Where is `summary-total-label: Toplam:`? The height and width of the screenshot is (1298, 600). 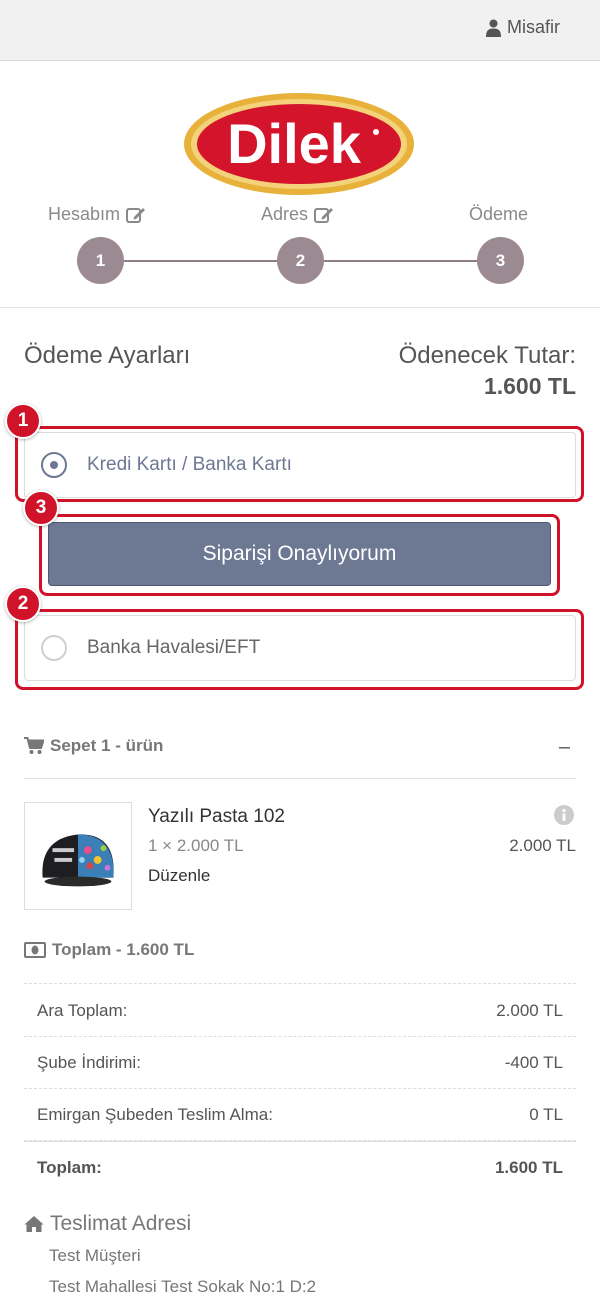 summary-total-label: Toplam: is located at coordinates (69, 1167).